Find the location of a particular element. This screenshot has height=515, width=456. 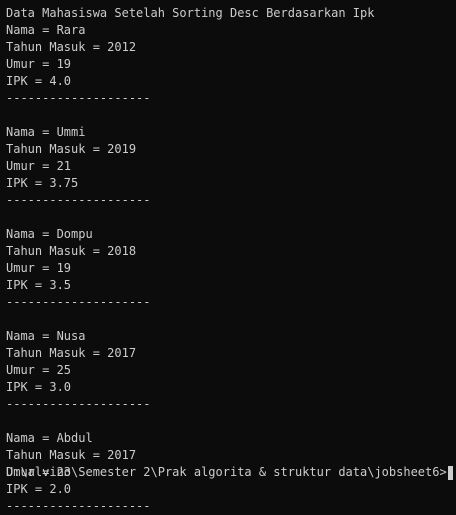

record-ipk: IPK = 2.0 is located at coordinates (39, 489).